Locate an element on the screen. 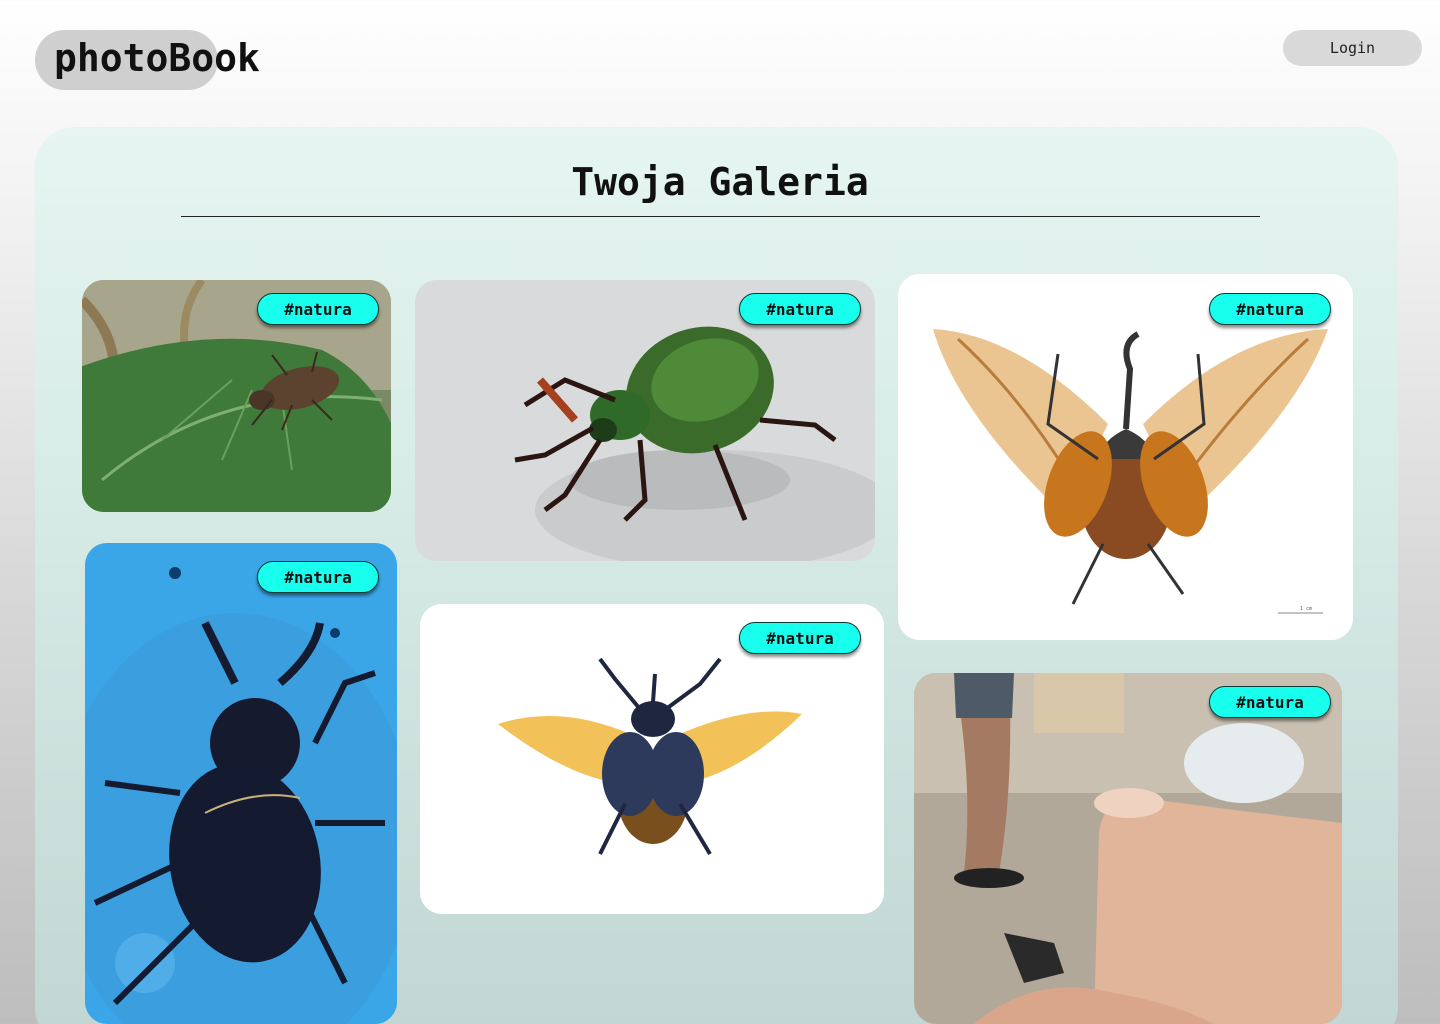 Image resolution: width=1440 pixels, height=1024 pixels. photo-rhino-beetle: 1 cm is located at coordinates (1125, 457).